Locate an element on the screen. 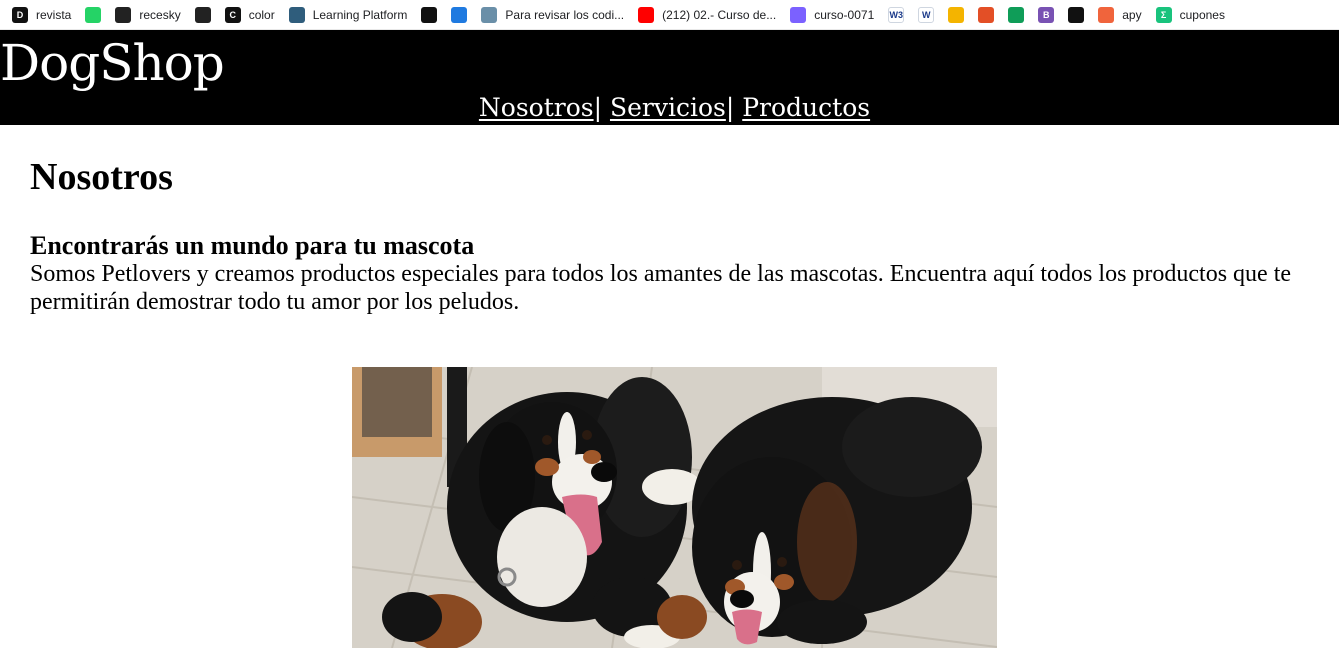  bookmark-label: apy is located at coordinates (1132, 14).